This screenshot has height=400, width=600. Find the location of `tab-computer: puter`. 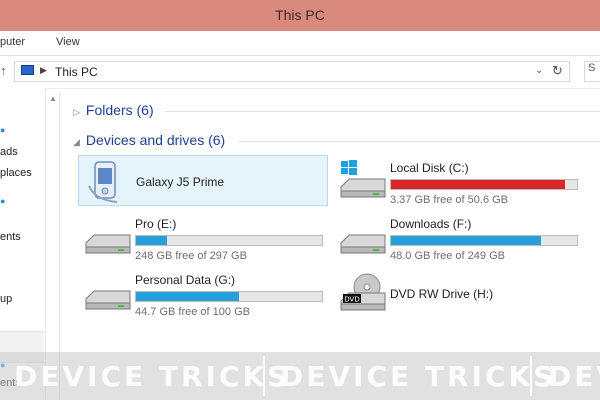

tab-computer: puter is located at coordinates (12, 42).